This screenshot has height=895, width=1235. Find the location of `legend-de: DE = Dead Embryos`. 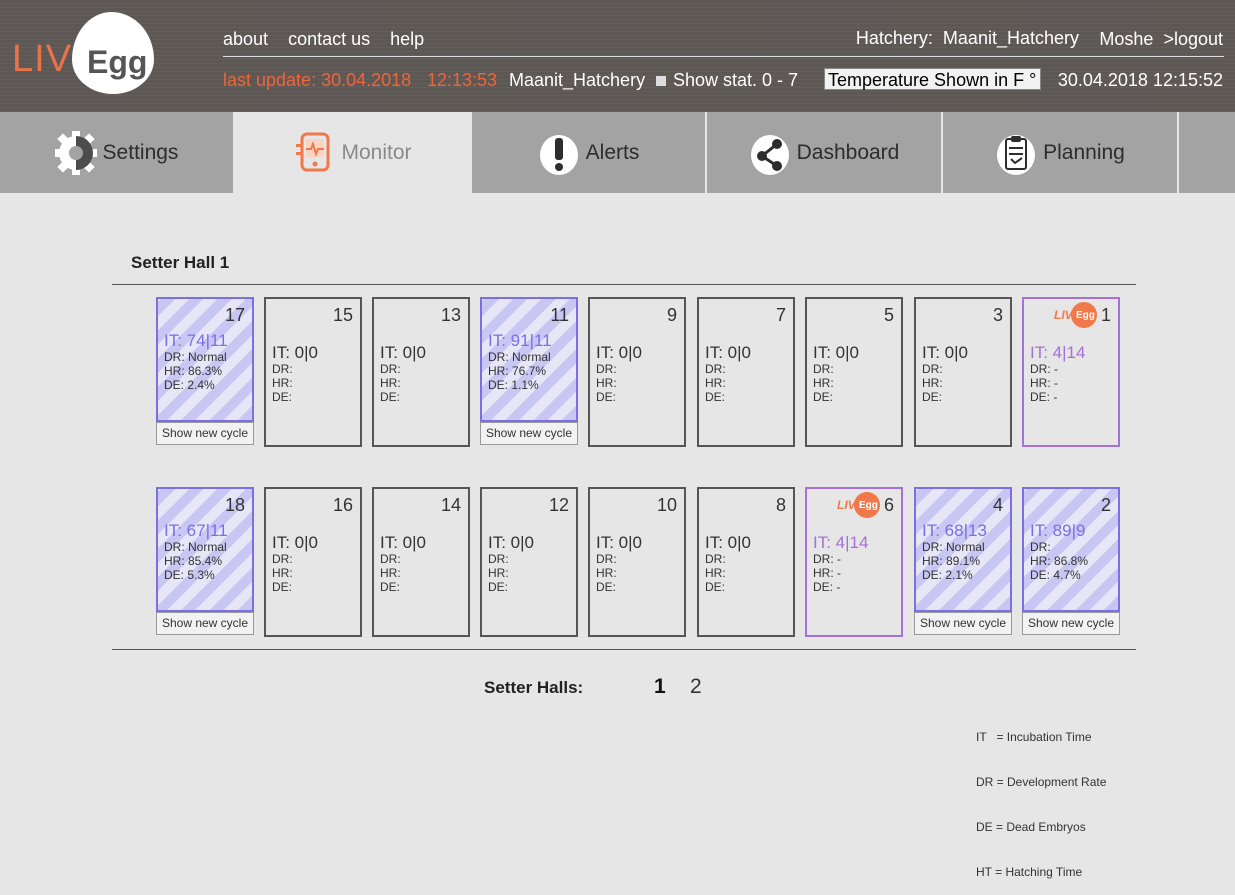

legend-de: DE = Dead Embryos is located at coordinates (1031, 827).